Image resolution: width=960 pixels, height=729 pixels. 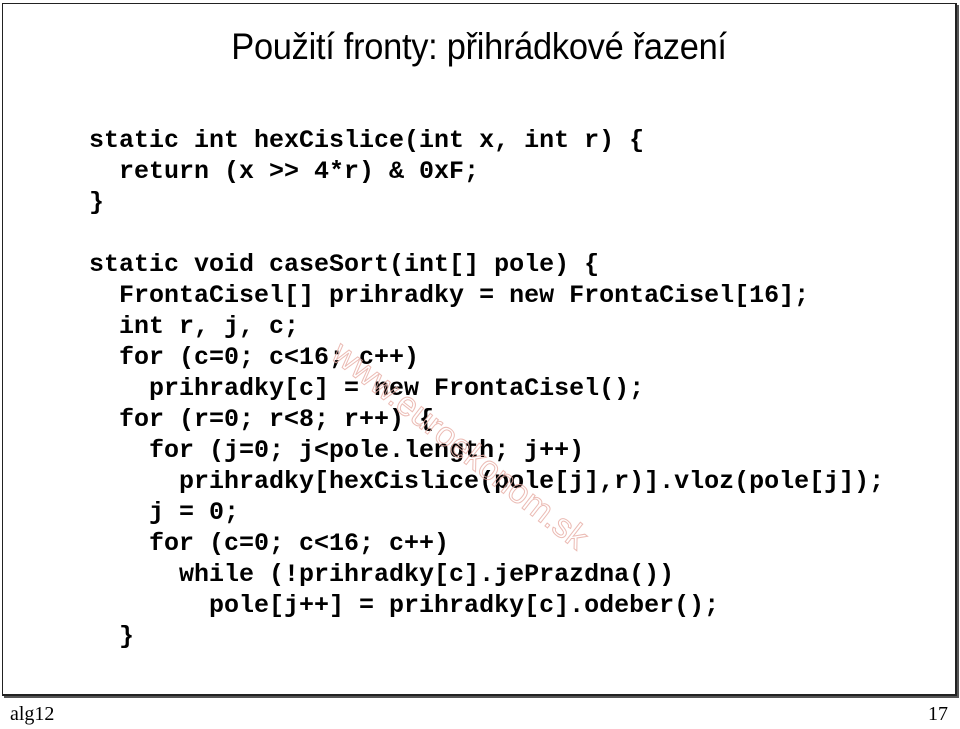 What do you see at coordinates (479, 46) in the screenshot?
I see `slide-title: Použití fronty: přihrádkové řazení` at bounding box center [479, 46].